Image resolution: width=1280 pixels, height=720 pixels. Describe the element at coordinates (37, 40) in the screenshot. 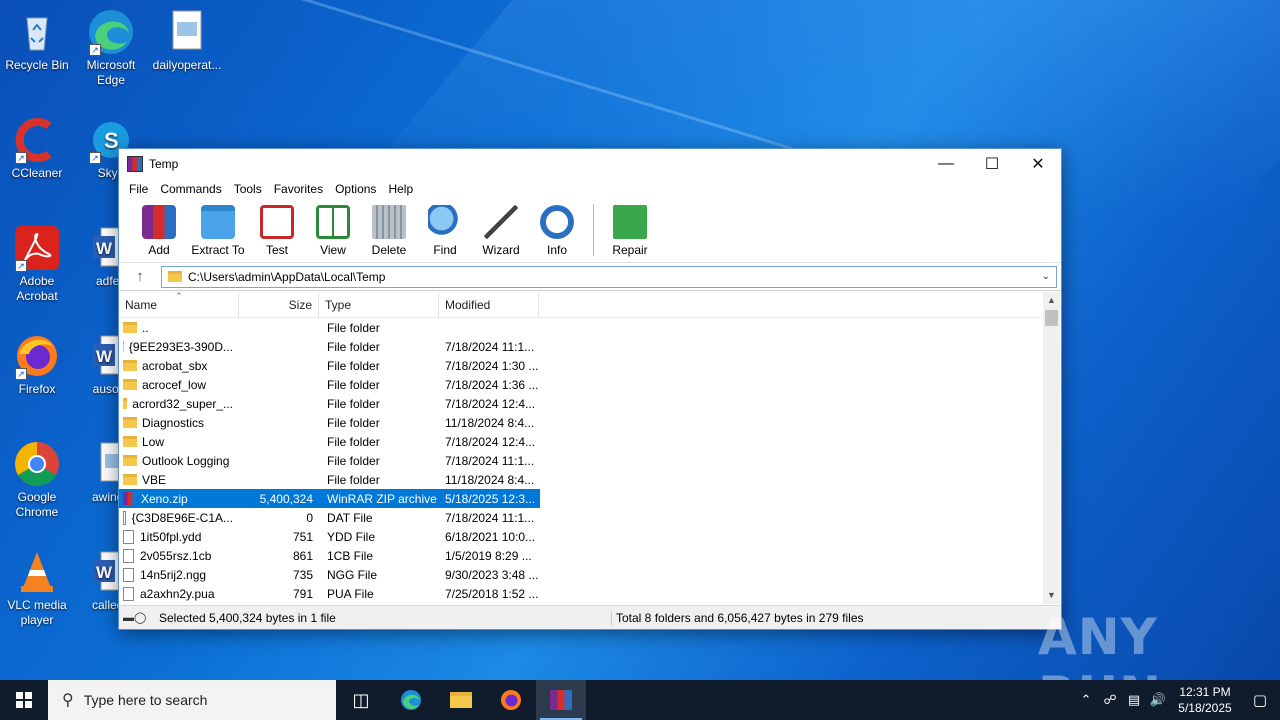

I see `desktop-icon-recycle-bin: Recycle Bin` at that location.